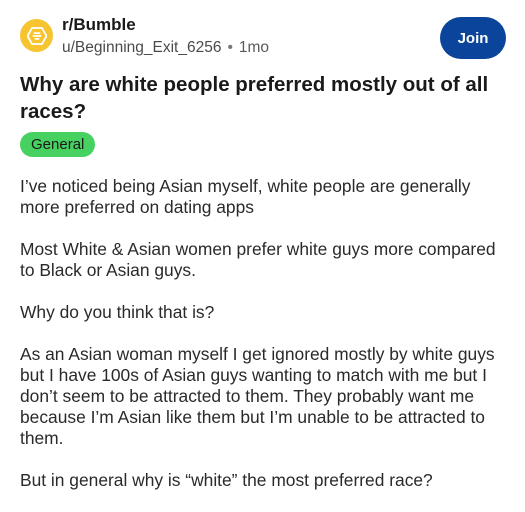  I want to click on post-meta: u/Beginning_Exit_6256 • 1mo, so click(165, 48).